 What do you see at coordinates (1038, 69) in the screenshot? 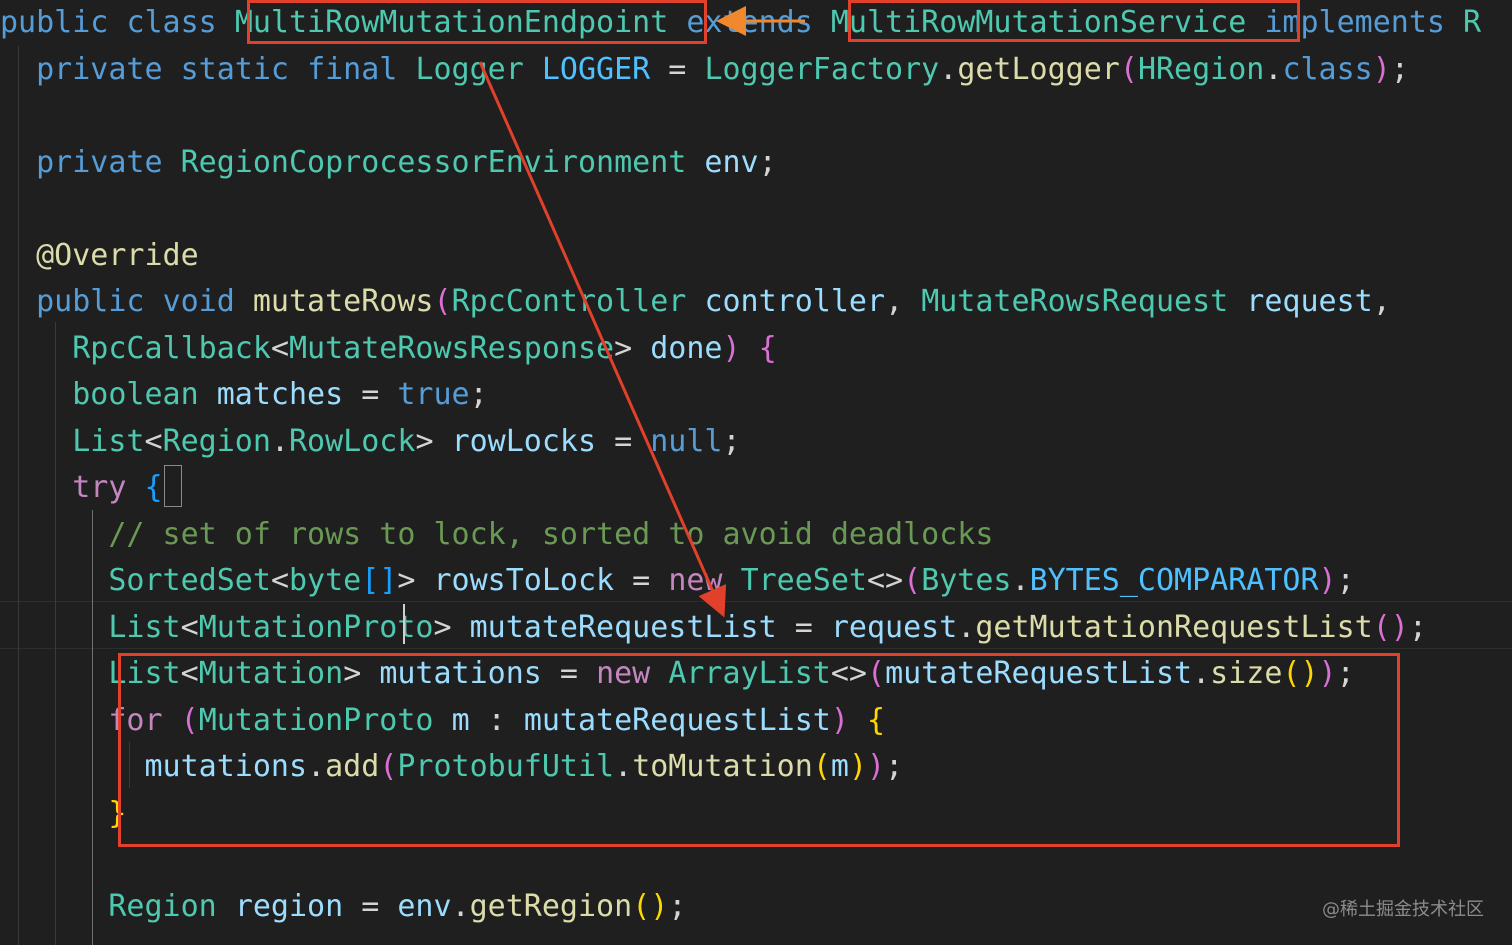
I see `code-token: getLogger` at bounding box center [1038, 69].